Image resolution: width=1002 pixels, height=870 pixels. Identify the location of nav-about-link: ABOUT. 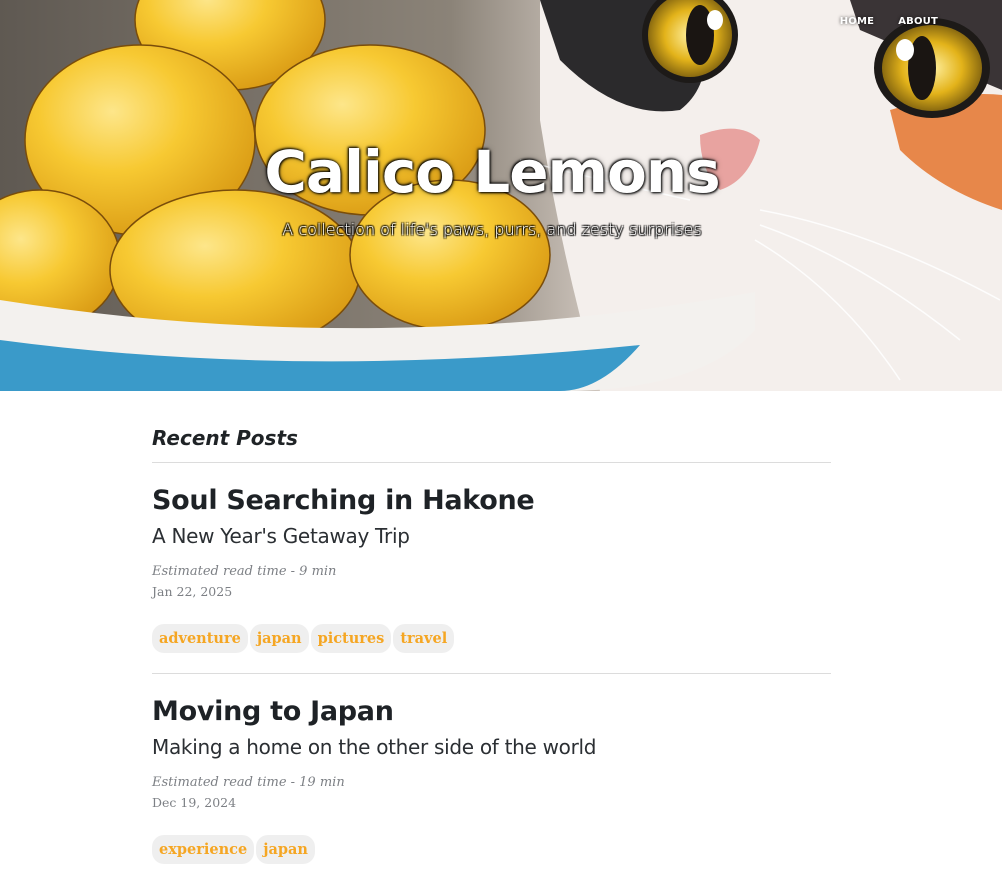
(918, 21).